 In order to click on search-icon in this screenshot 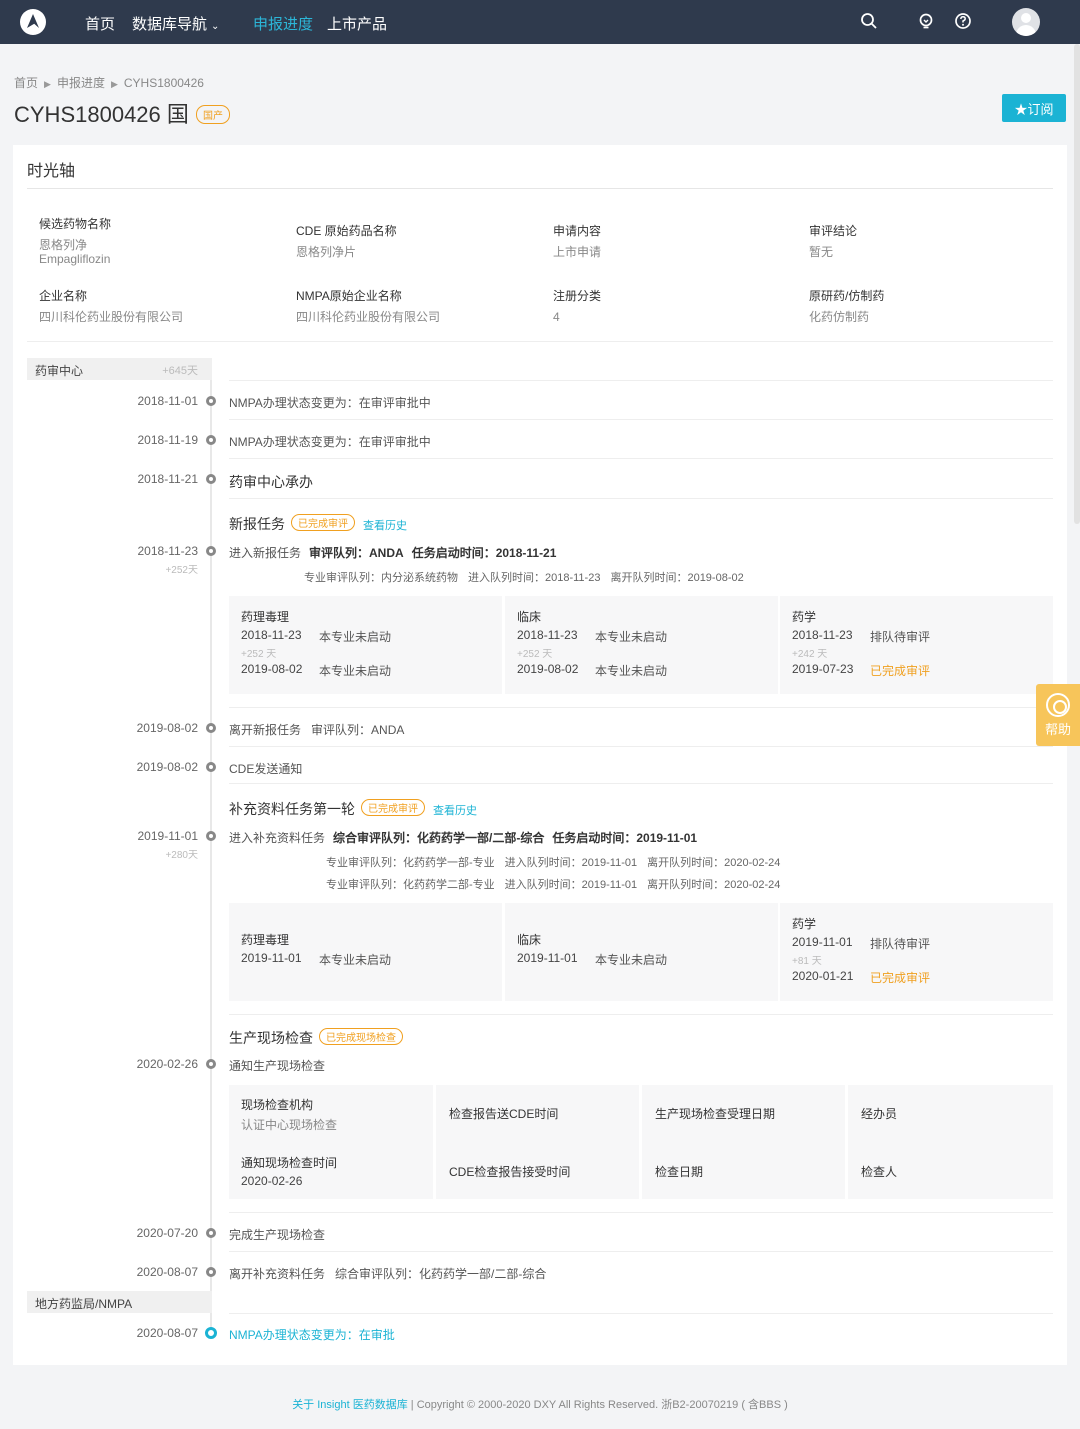, I will do `click(870, 22)`.